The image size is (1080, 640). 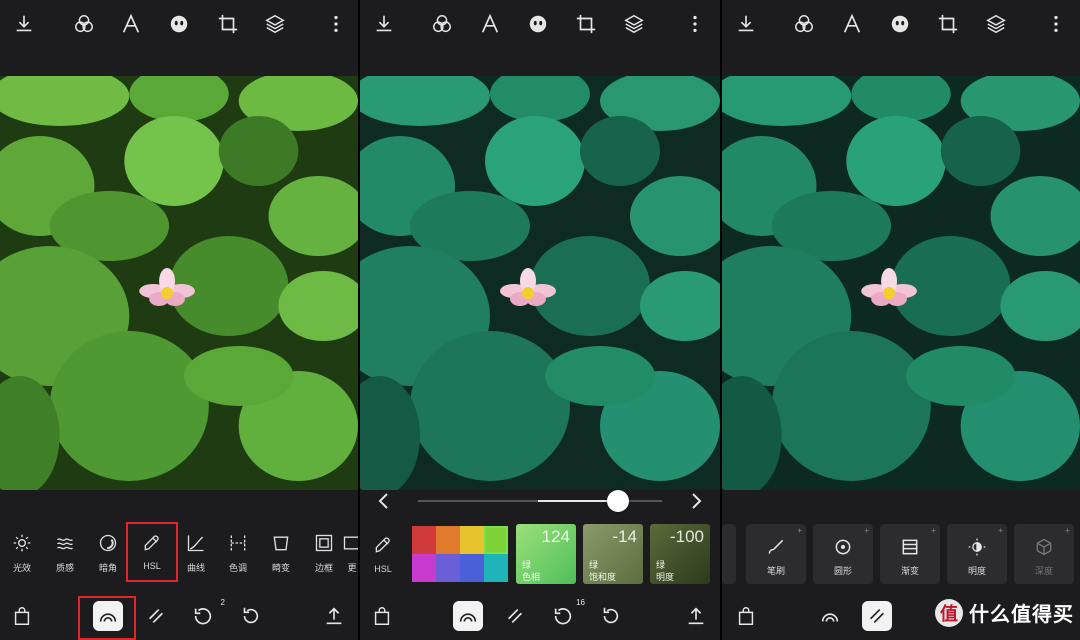 I want to click on chevron-right-icon, so click(x=696, y=501).